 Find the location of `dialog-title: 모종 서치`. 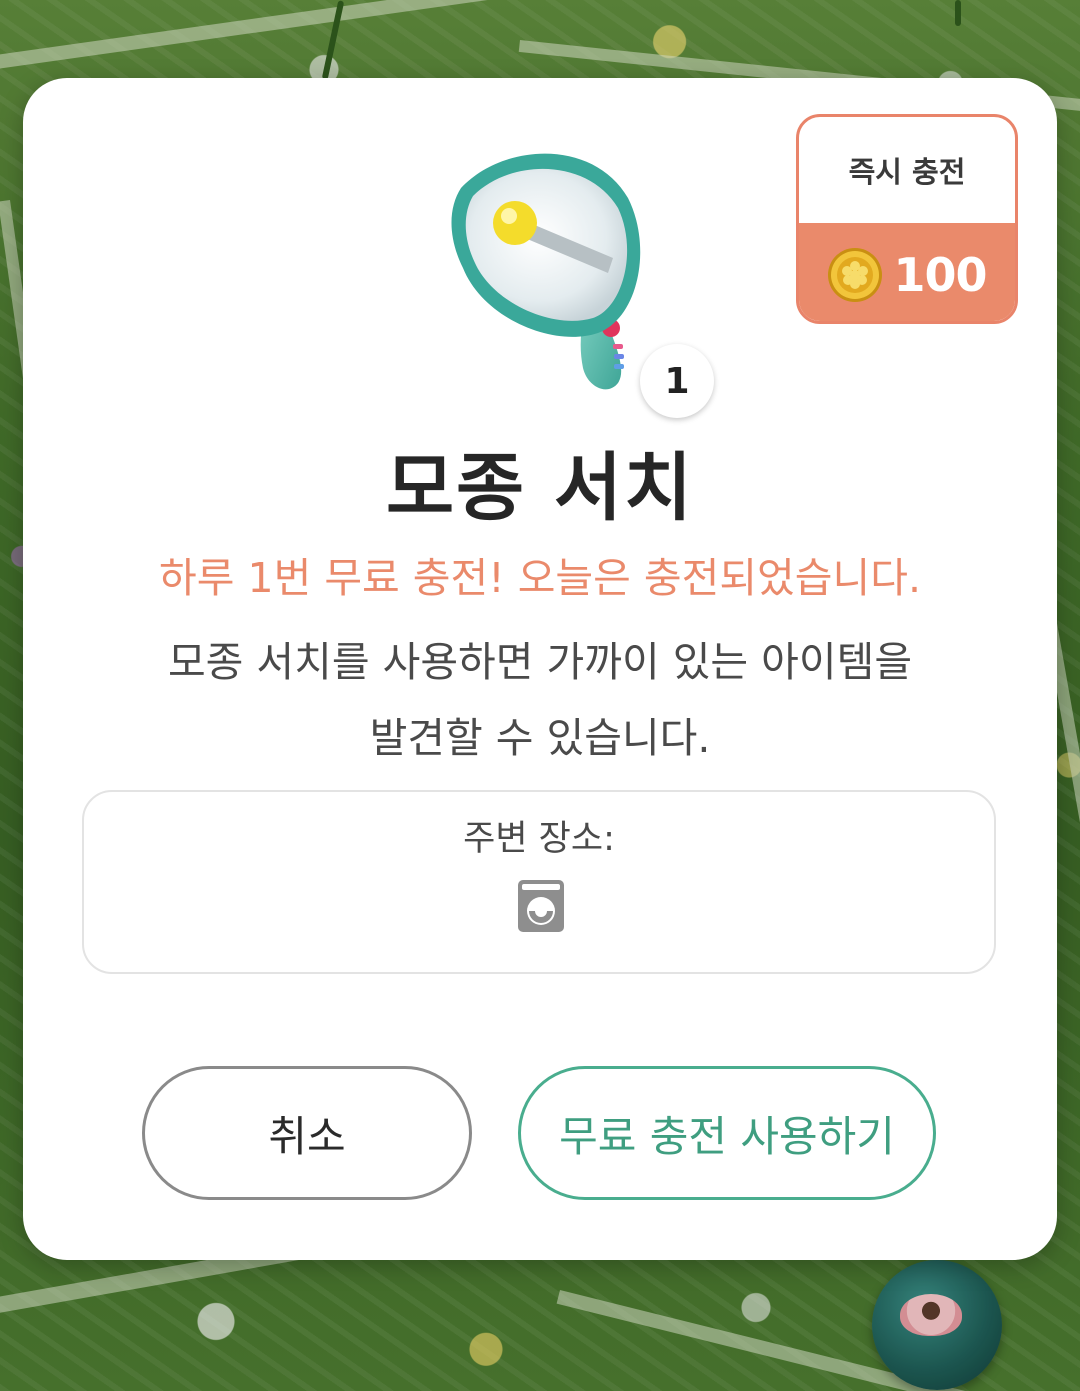

dialog-title: 모종 서치 is located at coordinates (540, 488).